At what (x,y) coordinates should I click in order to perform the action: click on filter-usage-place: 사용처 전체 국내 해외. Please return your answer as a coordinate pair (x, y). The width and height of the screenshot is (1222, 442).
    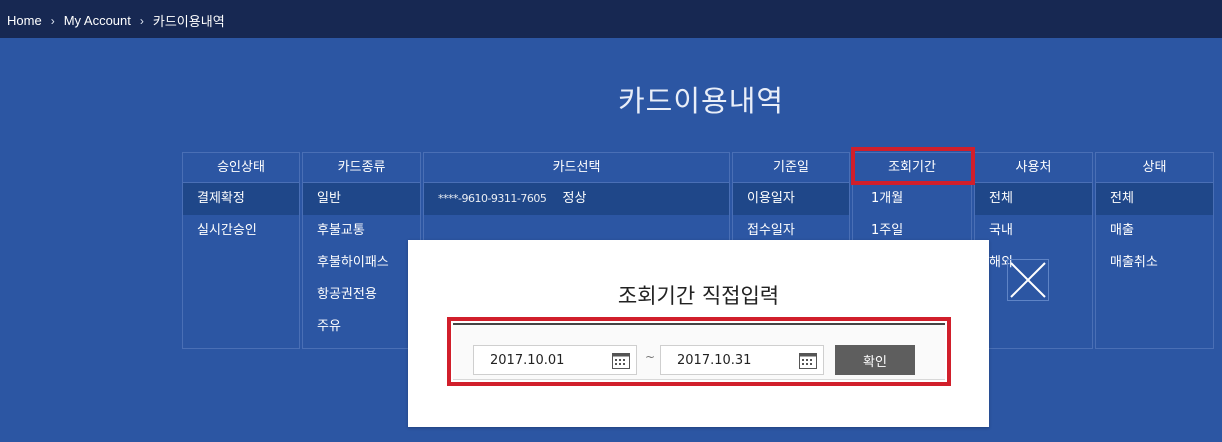
    Looking at the image, I should click on (1033, 250).